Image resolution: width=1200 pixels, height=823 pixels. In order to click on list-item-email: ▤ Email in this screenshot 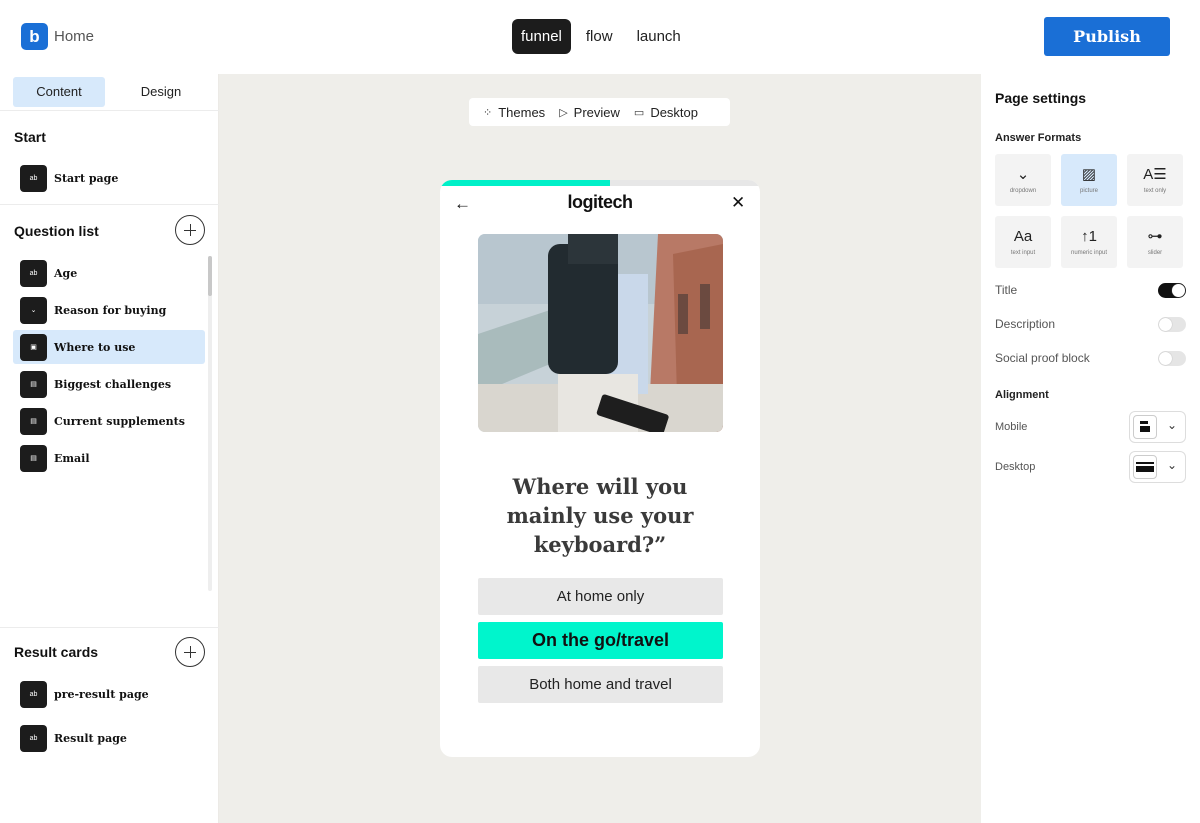, I will do `click(109, 458)`.